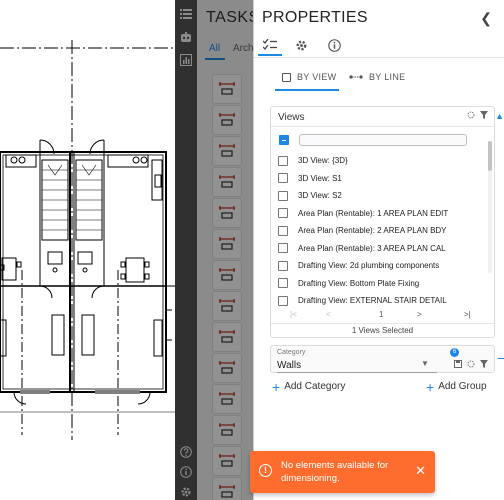 Image resolution: width=504 pixels, height=500 pixels. Describe the element at coordinates (214, 48) in the screenshot. I see `tab-all: All` at that location.